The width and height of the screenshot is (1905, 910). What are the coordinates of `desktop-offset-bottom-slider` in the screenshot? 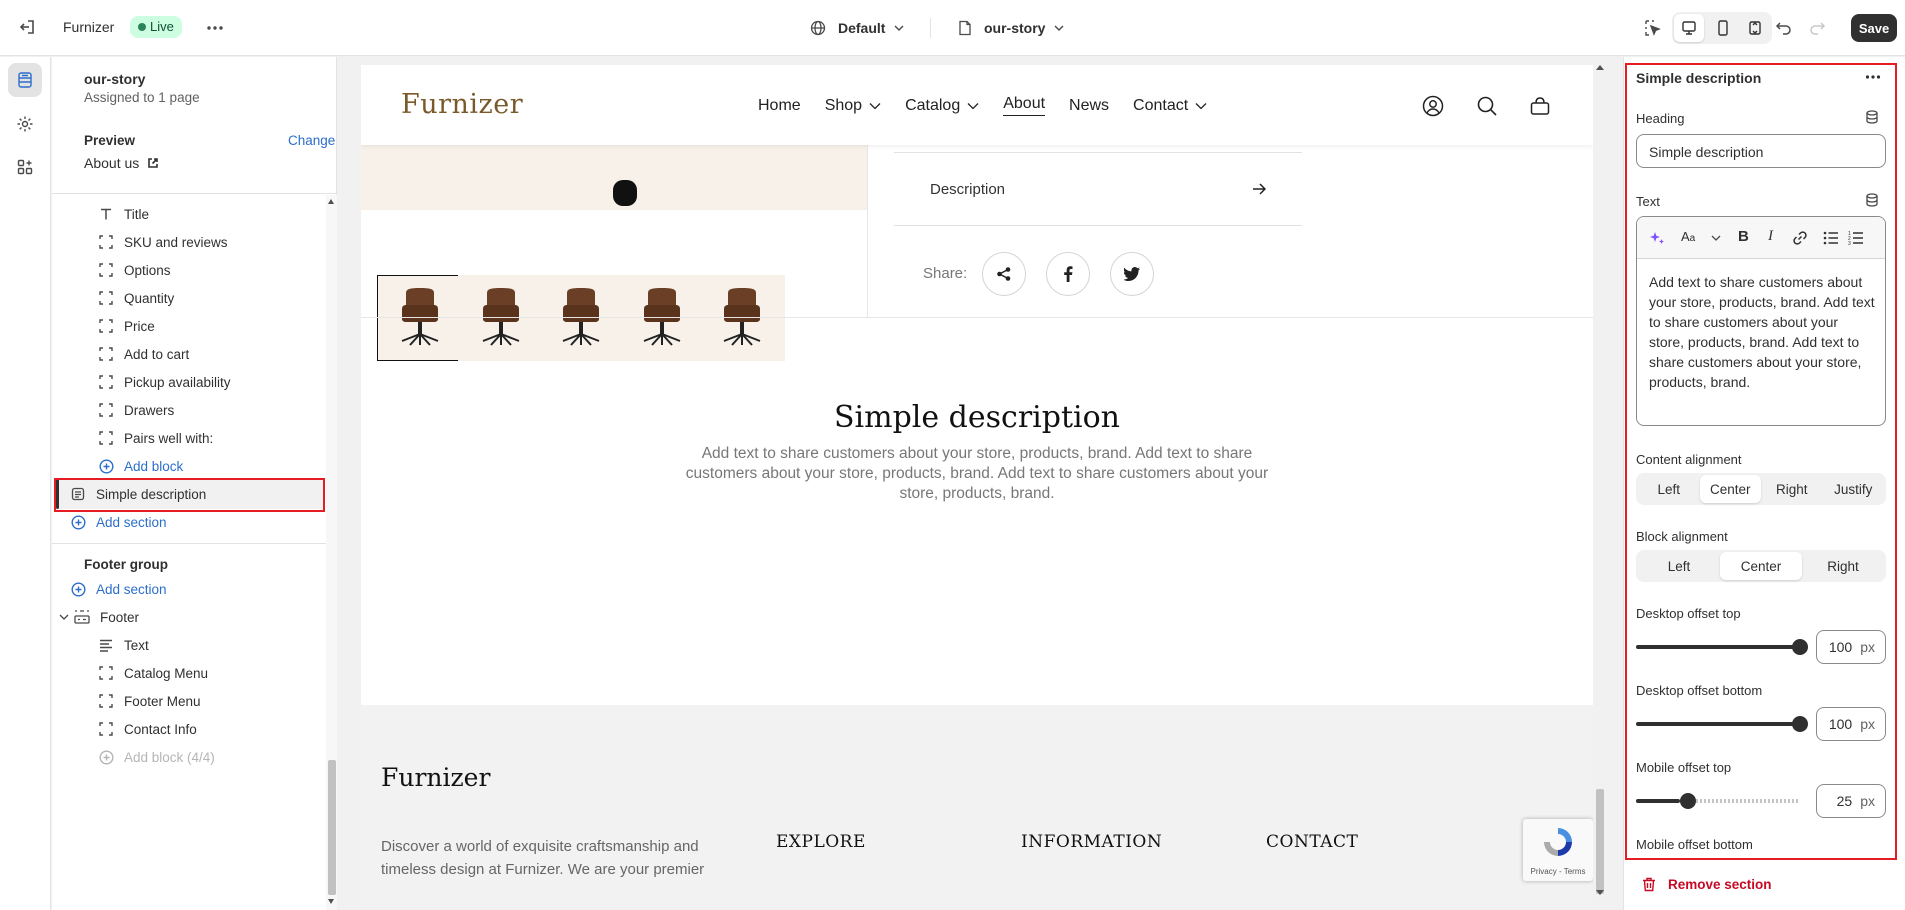 It's located at (1718, 724).